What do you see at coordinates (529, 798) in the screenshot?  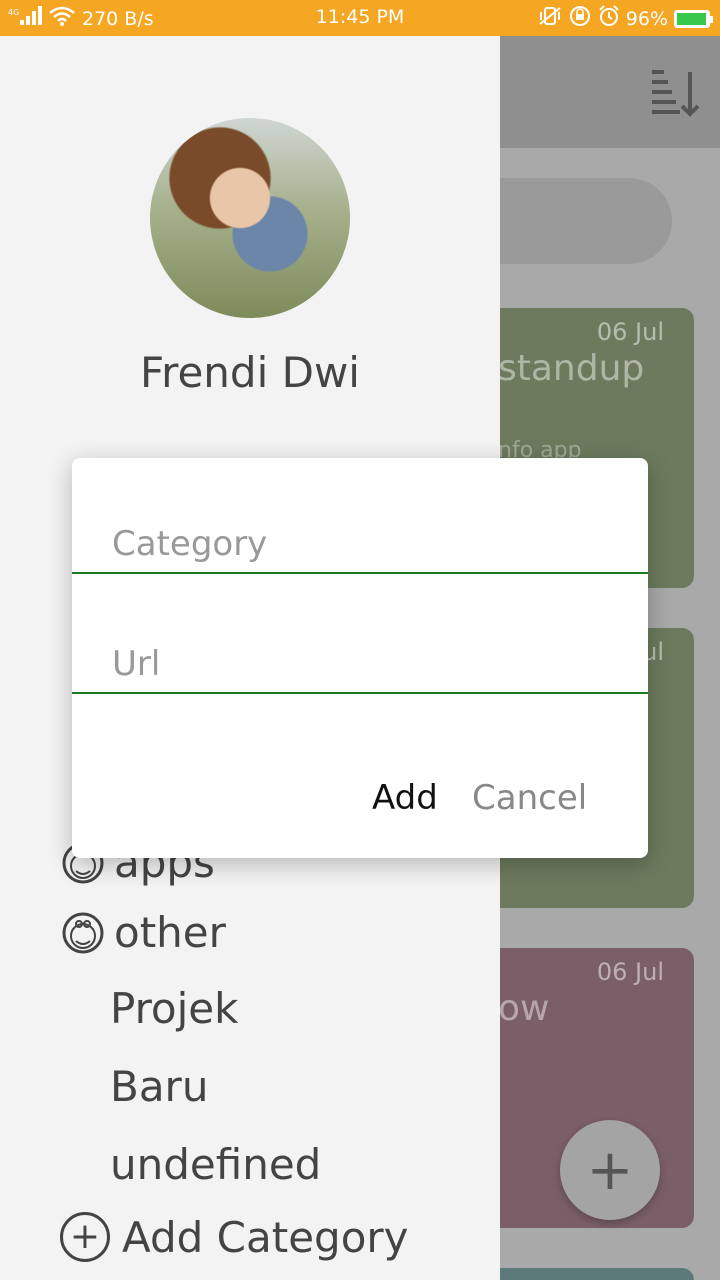 I see `cancel-button: Cancel` at bounding box center [529, 798].